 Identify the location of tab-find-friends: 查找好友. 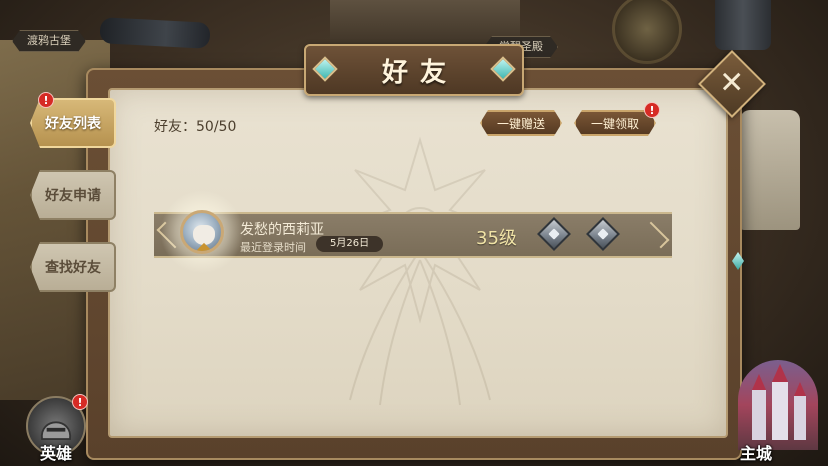
(73, 267).